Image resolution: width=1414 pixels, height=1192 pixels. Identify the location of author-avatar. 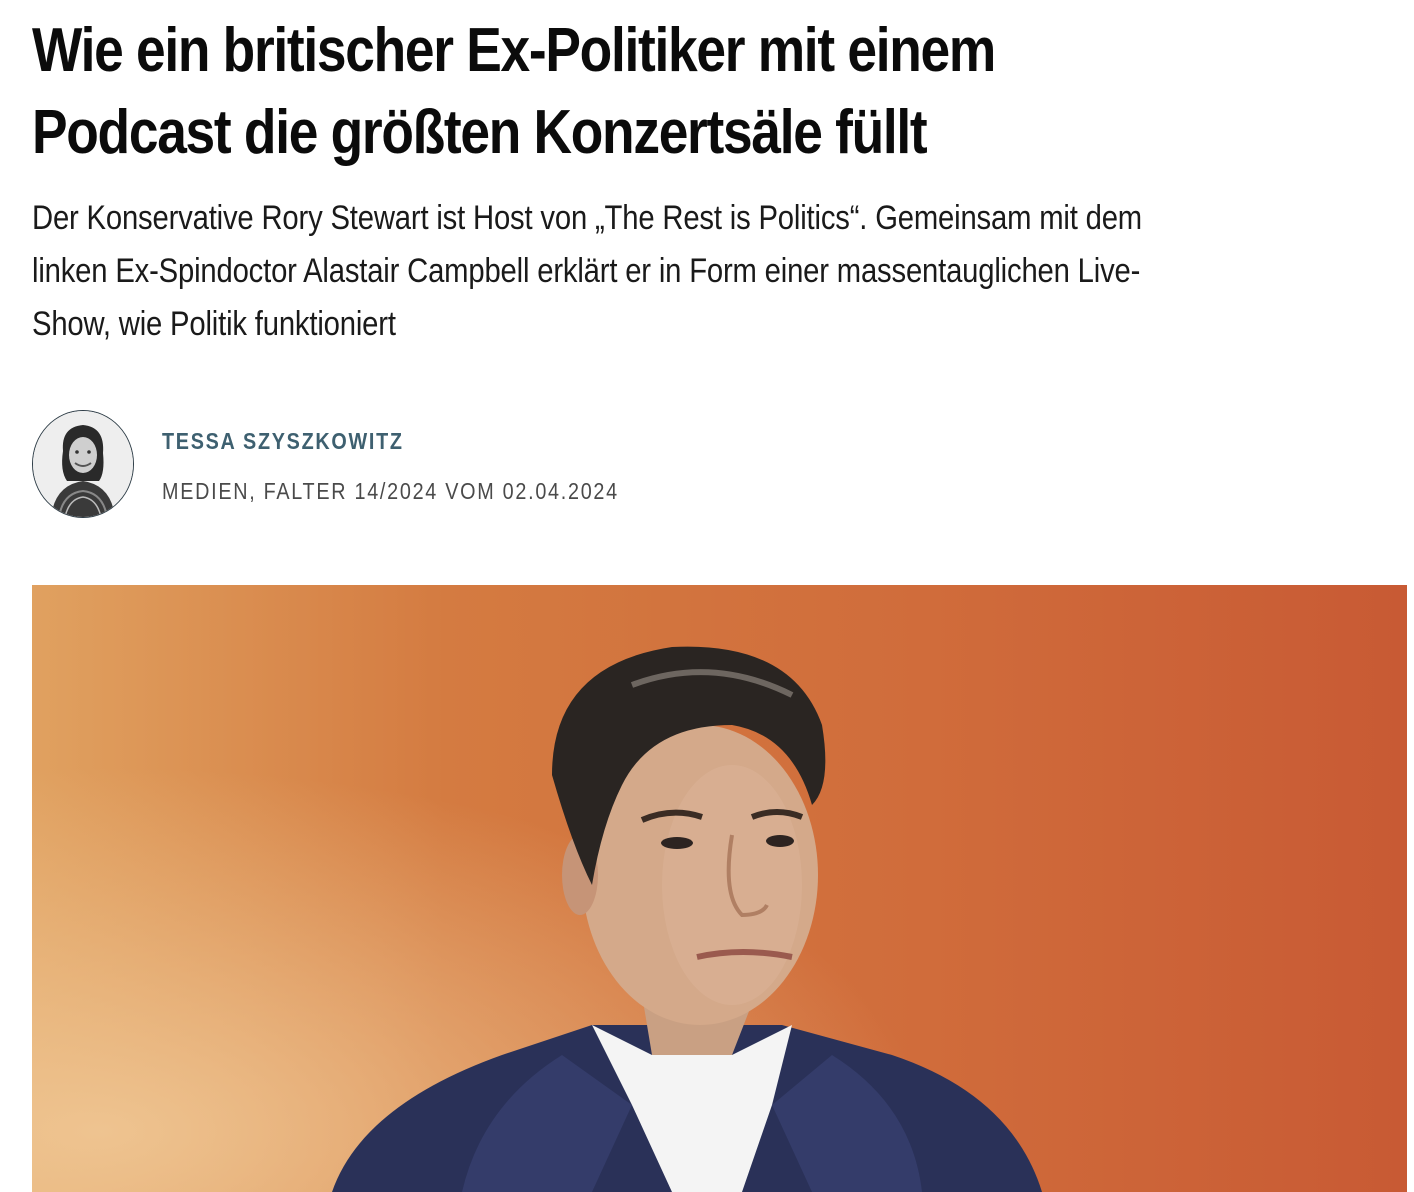
(83, 464).